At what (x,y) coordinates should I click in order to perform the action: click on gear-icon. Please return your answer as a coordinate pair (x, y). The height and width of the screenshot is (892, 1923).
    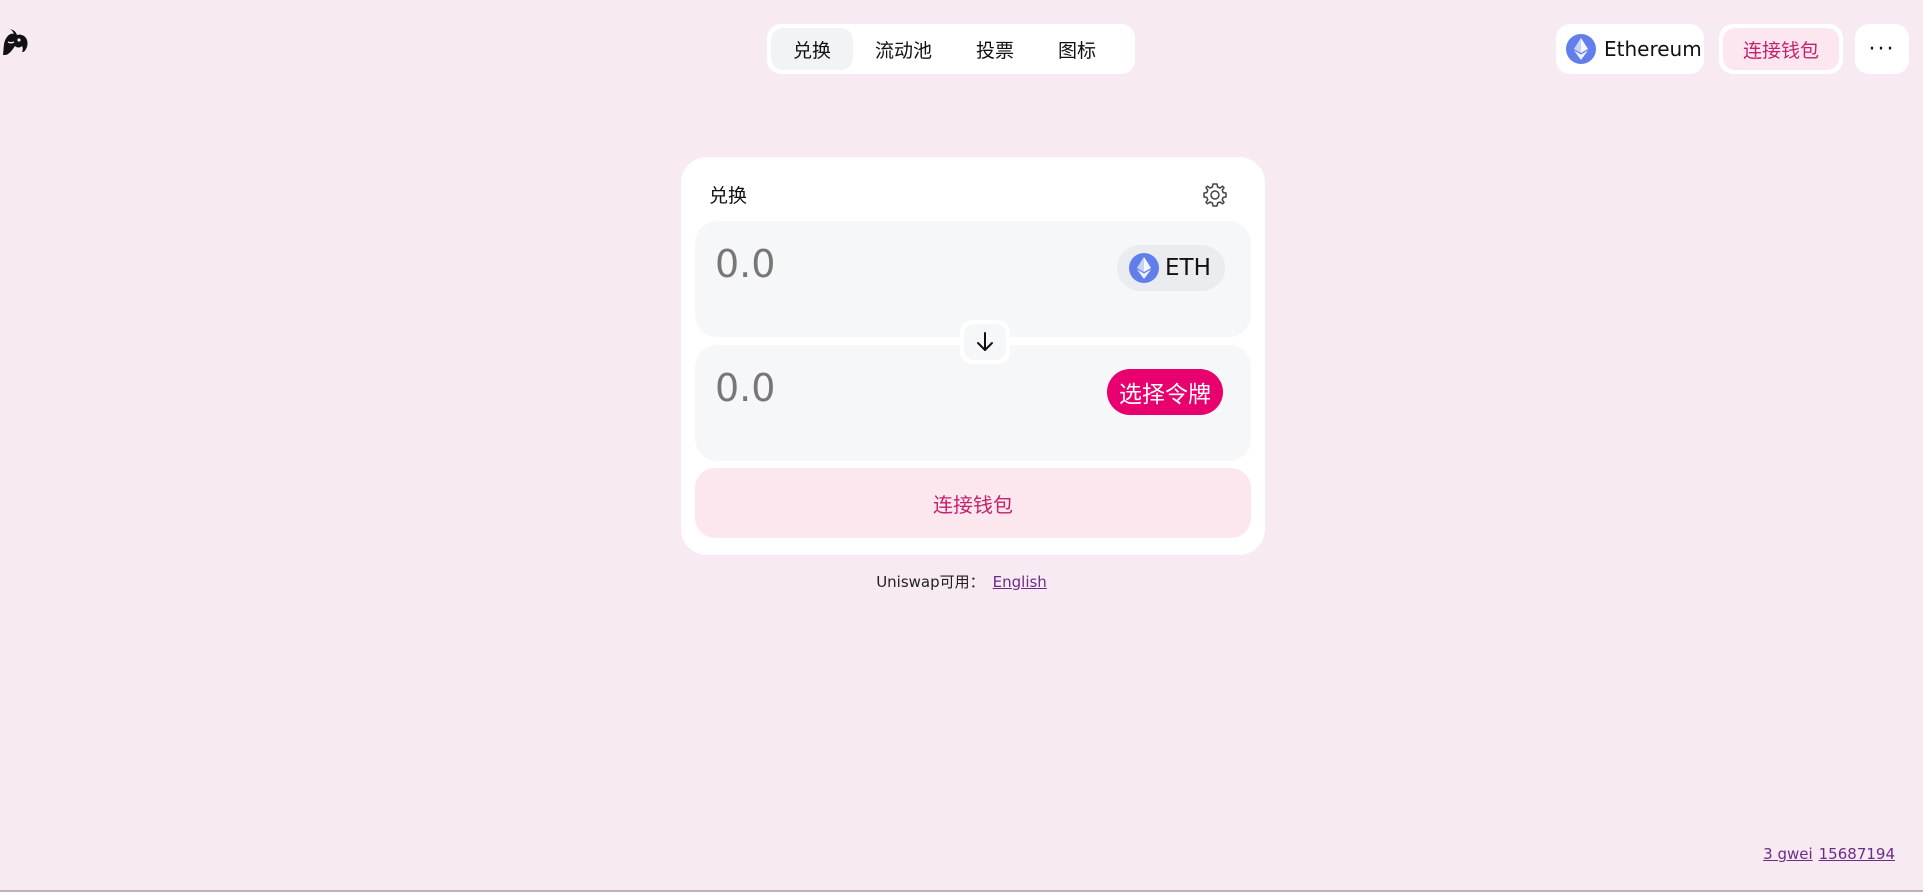
    Looking at the image, I should click on (1215, 195).